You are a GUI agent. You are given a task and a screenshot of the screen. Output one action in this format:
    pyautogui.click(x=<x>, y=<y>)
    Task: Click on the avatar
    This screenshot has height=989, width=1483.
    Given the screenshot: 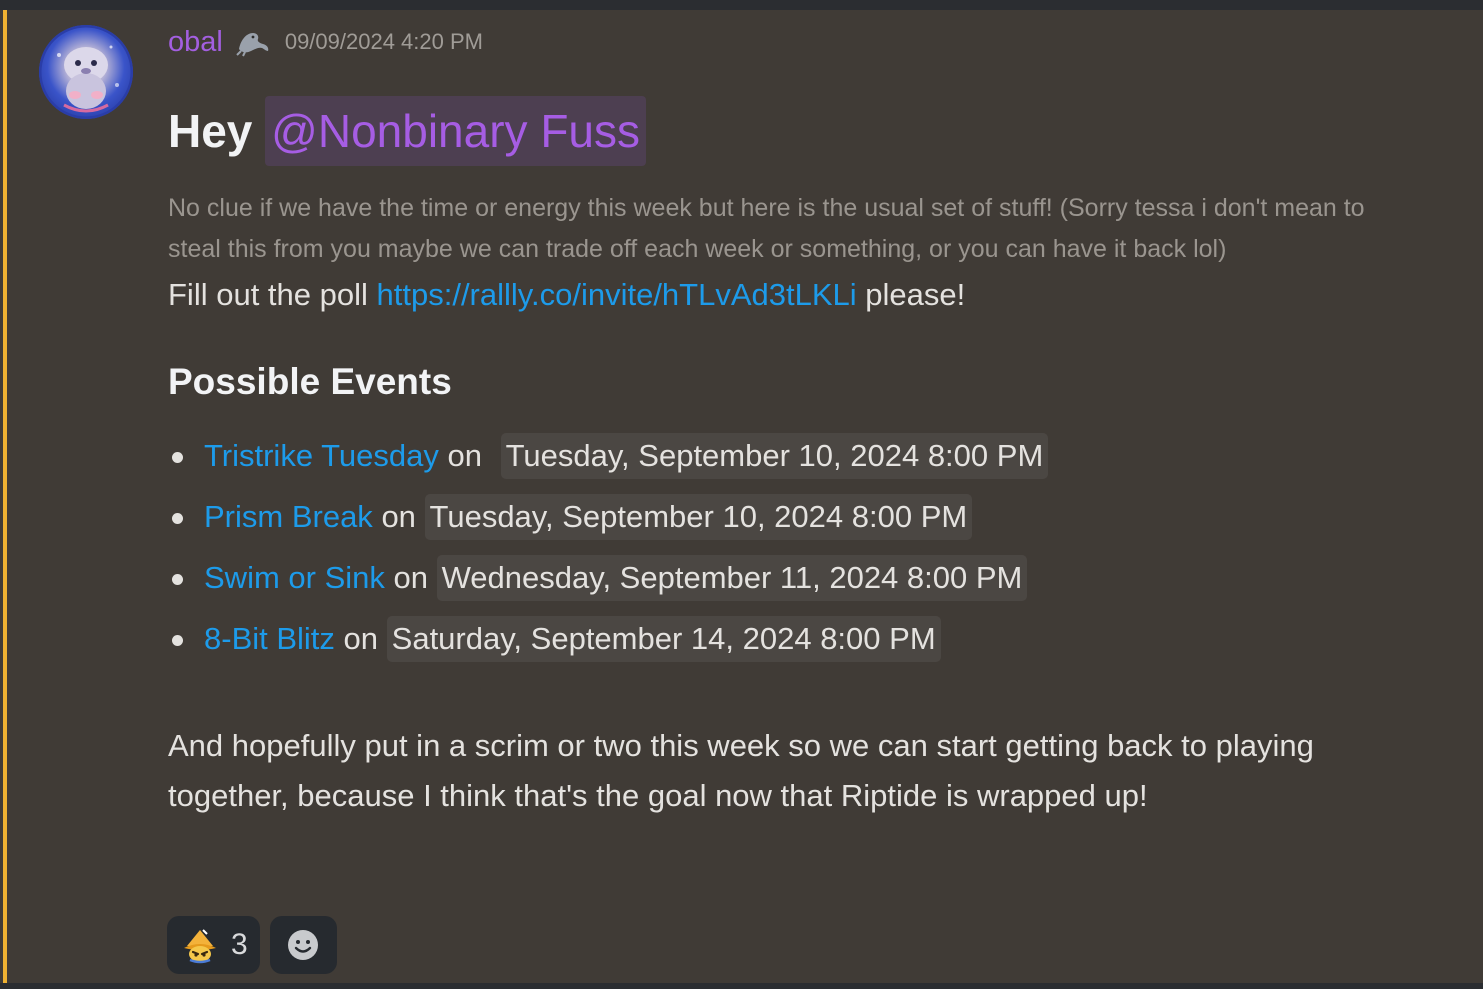 What is the action you would take?
    pyautogui.click(x=86, y=72)
    